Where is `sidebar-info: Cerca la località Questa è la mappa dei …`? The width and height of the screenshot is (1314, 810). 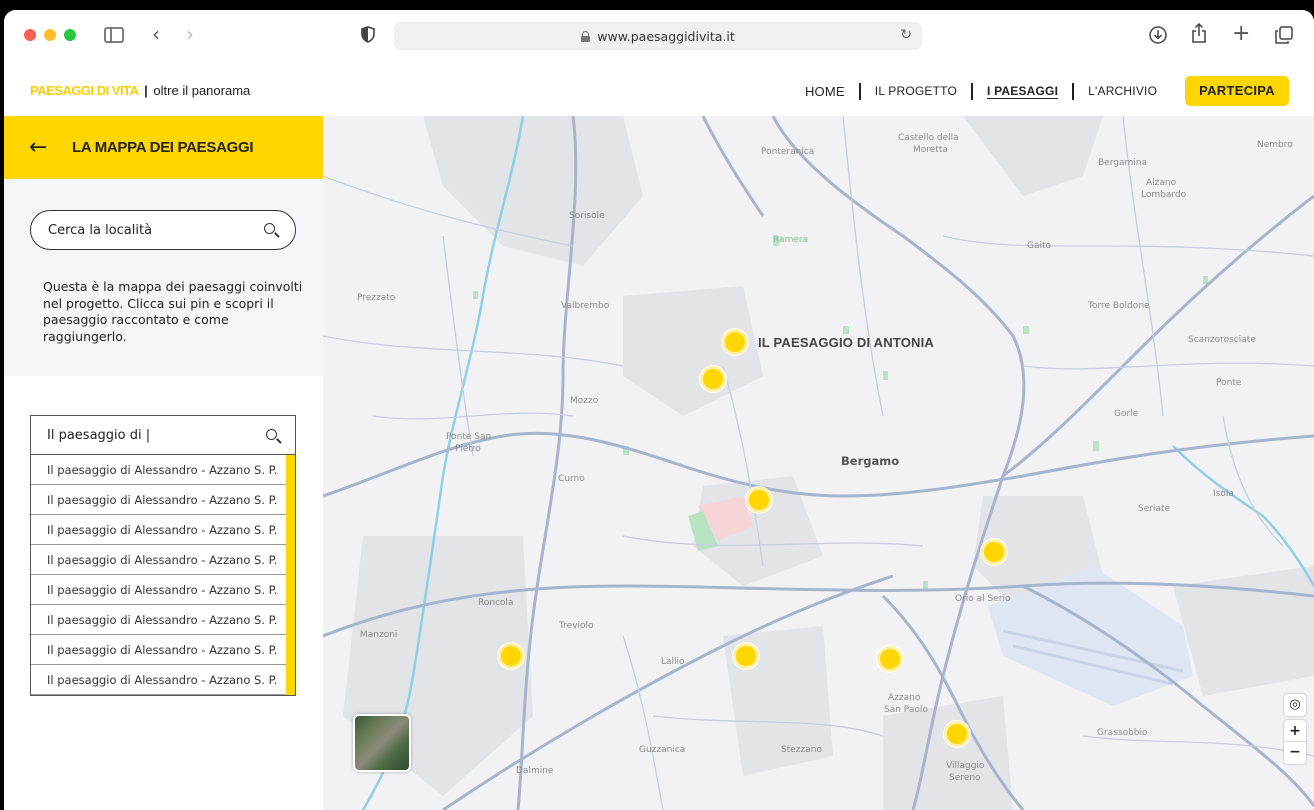
sidebar-info: Cerca la località Questa è la mappa dei … is located at coordinates (163, 277).